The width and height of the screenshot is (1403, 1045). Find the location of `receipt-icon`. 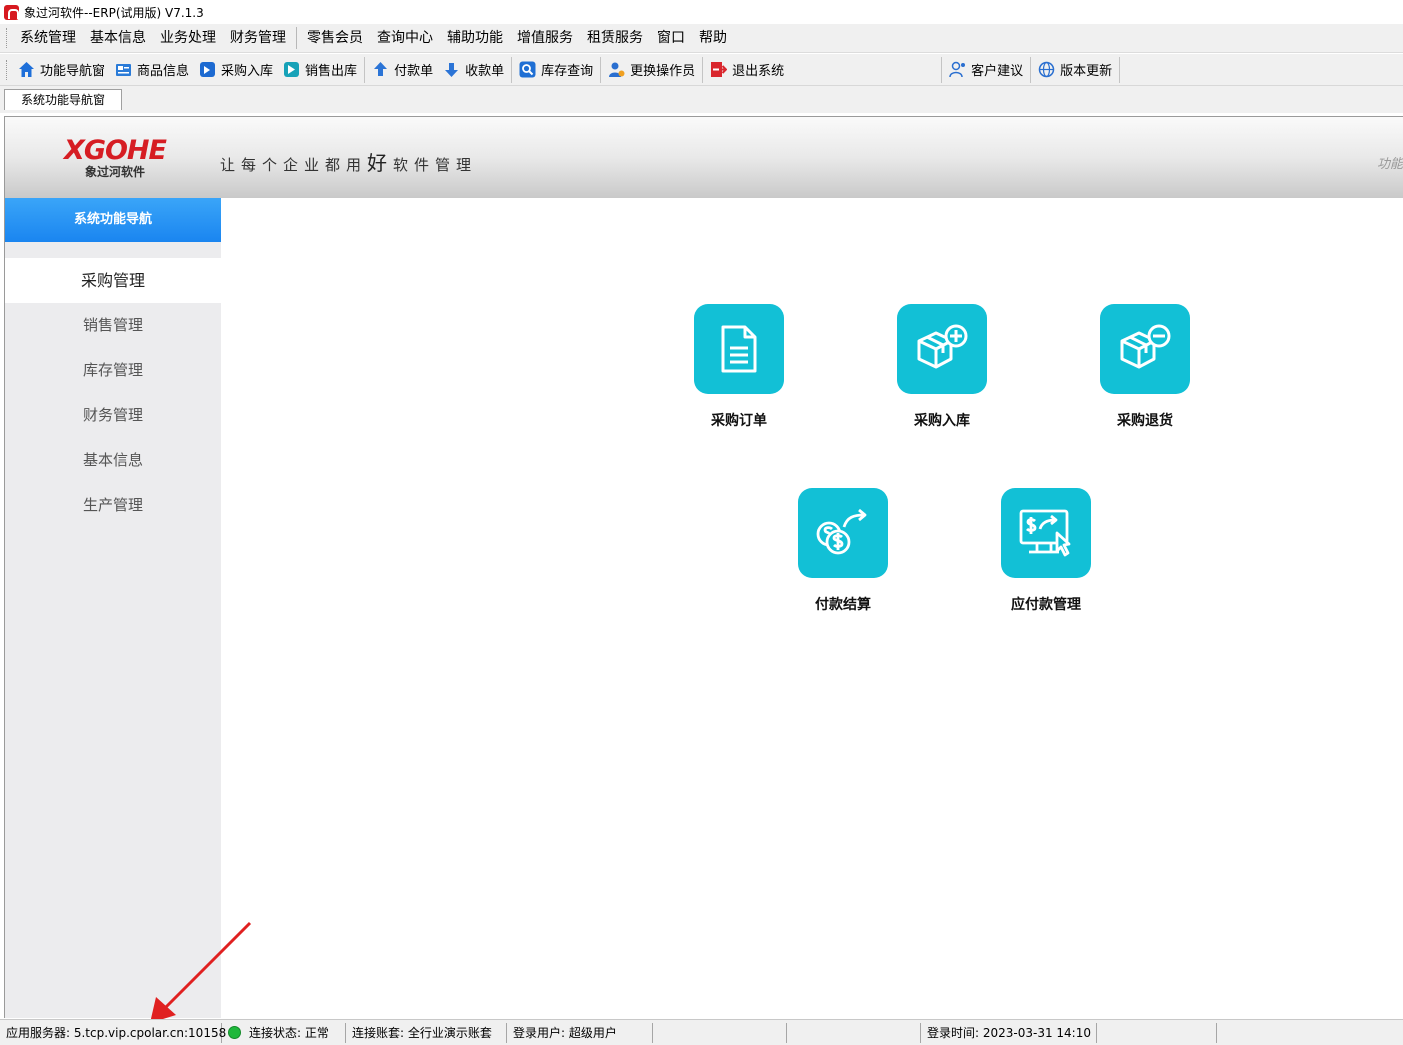

receipt-icon is located at coordinates (451, 69).